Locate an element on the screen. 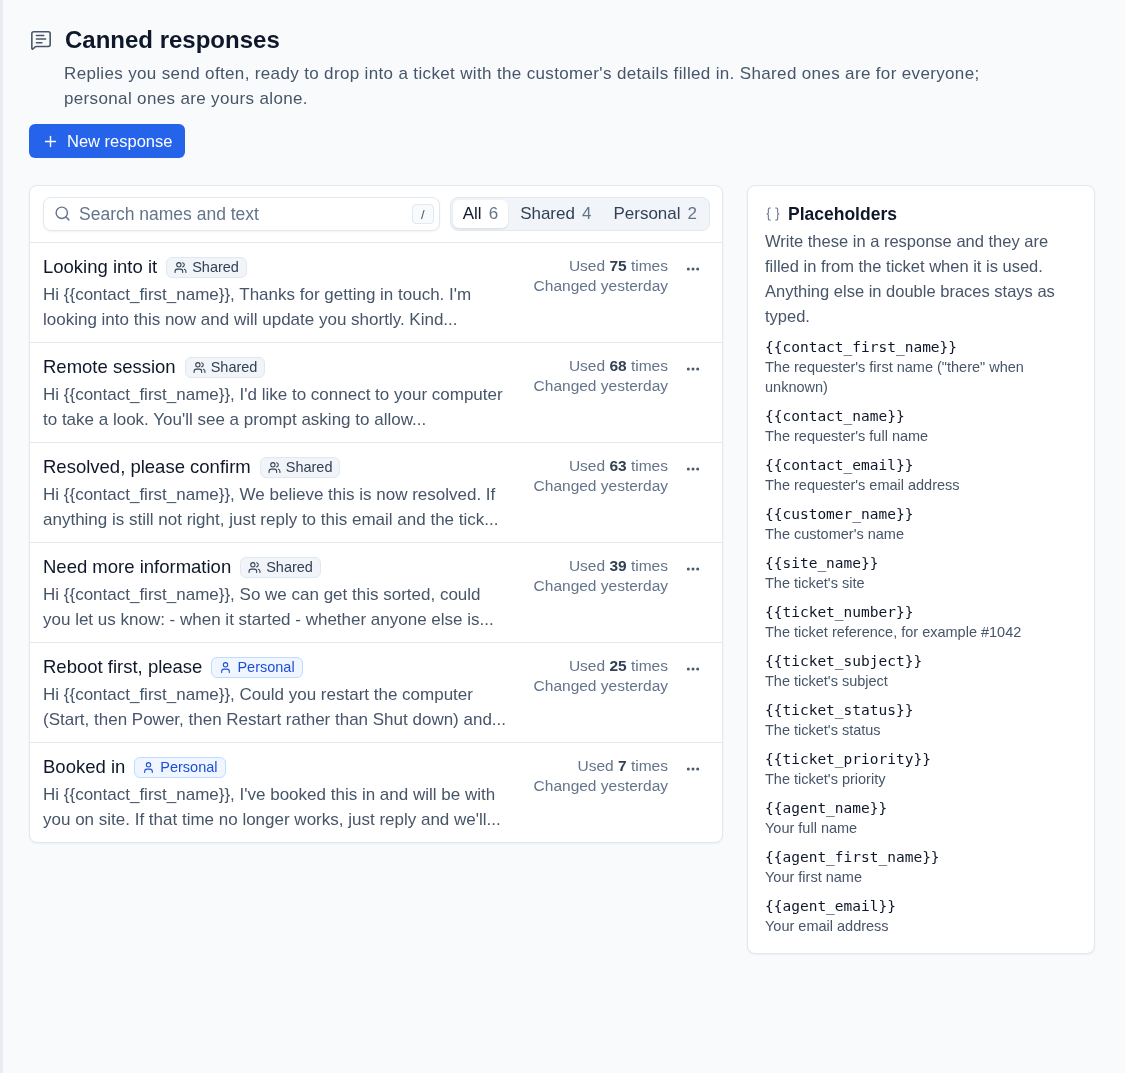  placeholder-code: {{agent_name}} is located at coordinates (827, 808).